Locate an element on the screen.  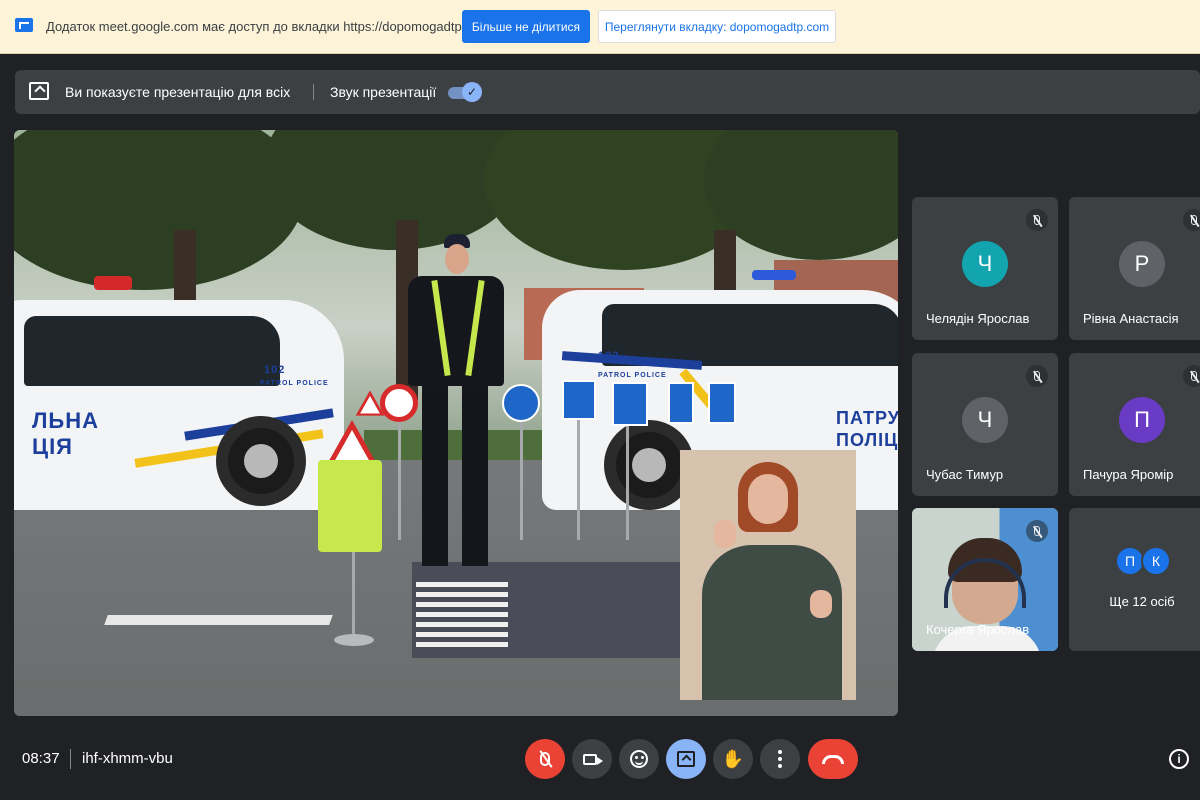
more-options-button is located at coordinates (780, 759).